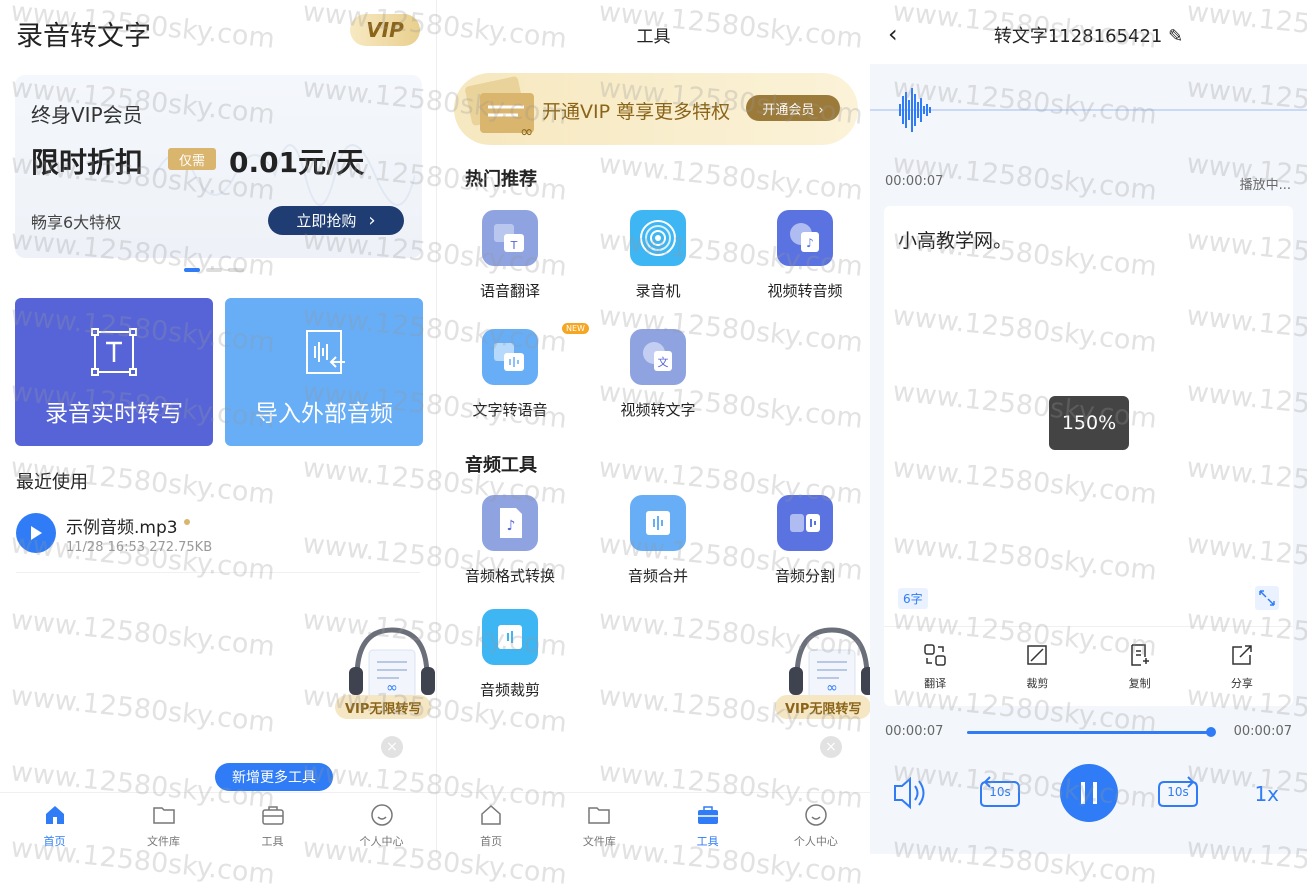 The height and width of the screenshot is (891, 1307). Describe the element at coordinates (658, 523) in the screenshot. I see `audio-merge-icon` at that location.